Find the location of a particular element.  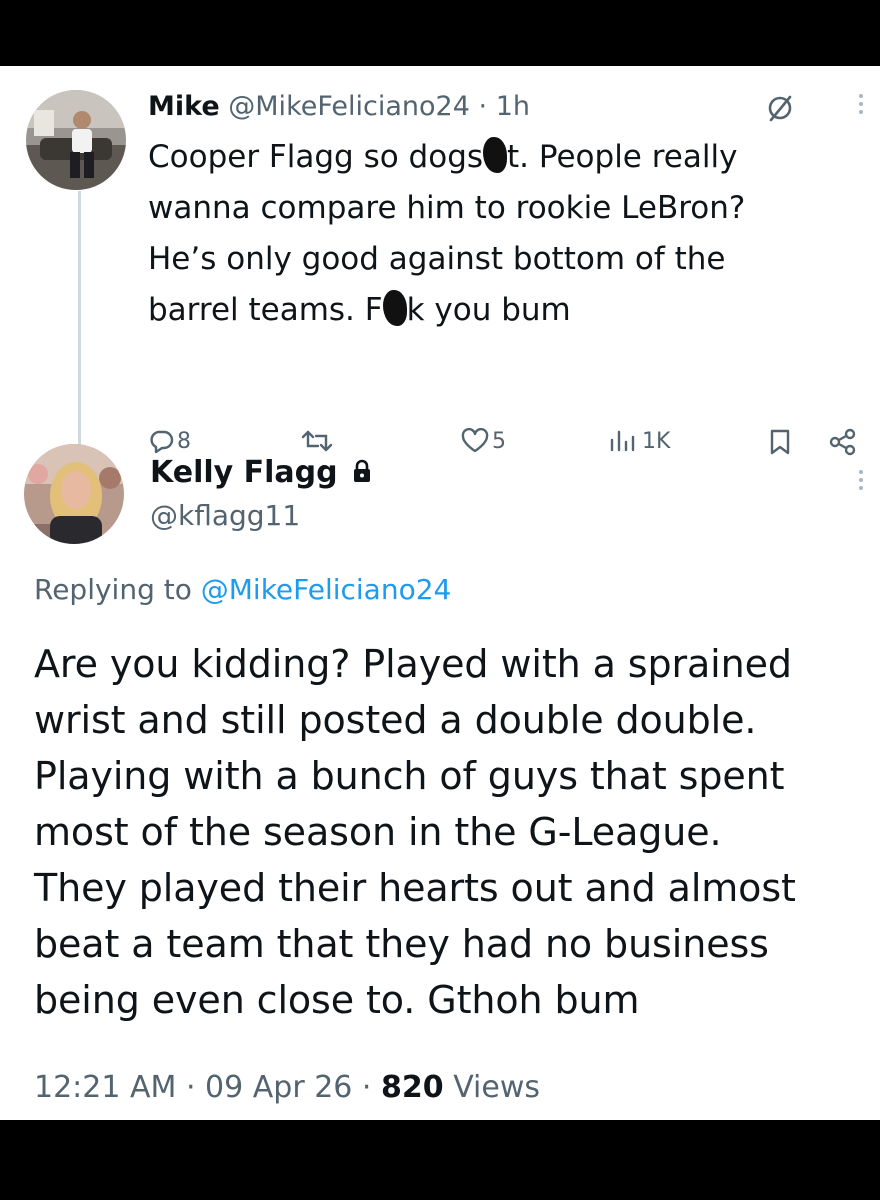

author-name: Mike is located at coordinates (184, 106).